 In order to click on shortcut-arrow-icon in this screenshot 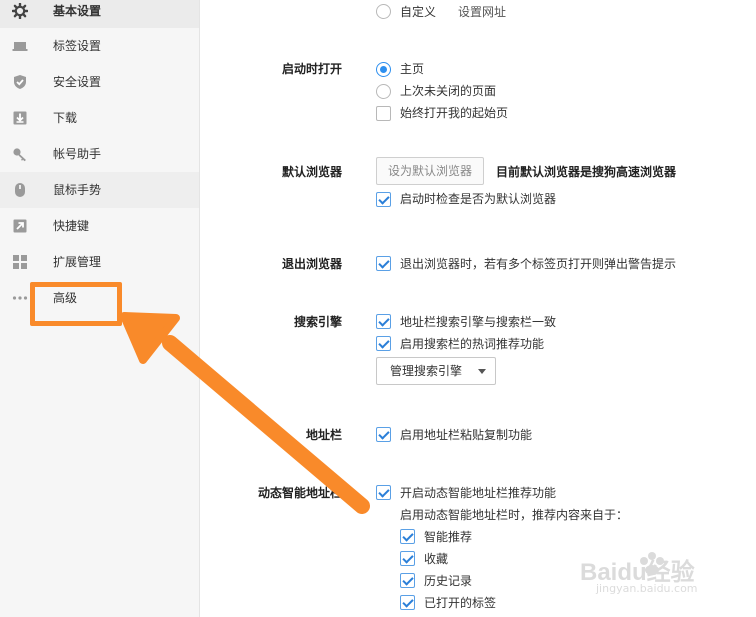, I will do `click(20, 226)`.